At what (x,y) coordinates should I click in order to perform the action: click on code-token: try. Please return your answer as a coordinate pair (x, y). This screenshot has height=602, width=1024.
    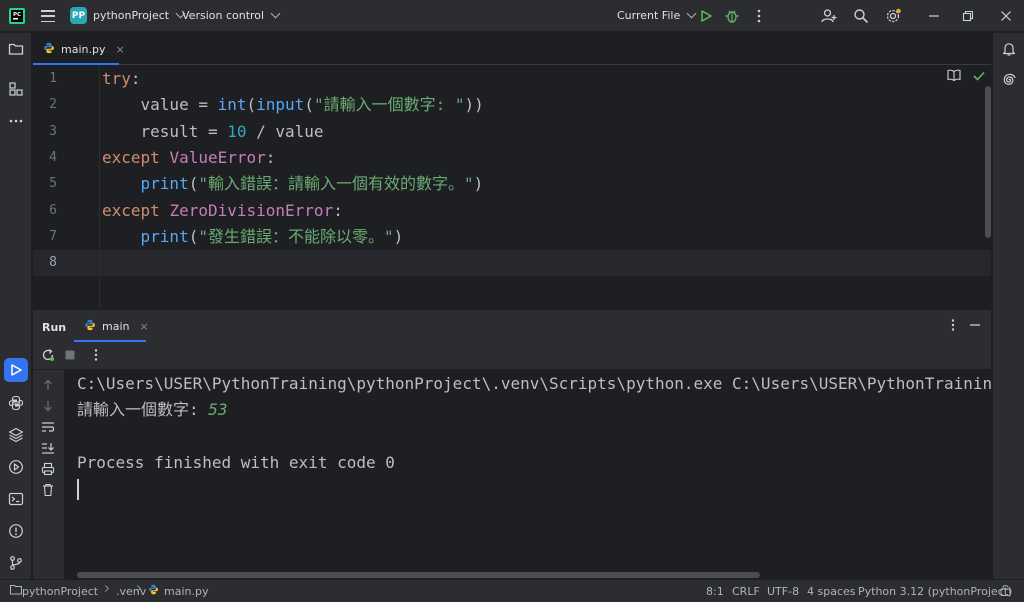
    Looking at the image, I should click on (116, 78).